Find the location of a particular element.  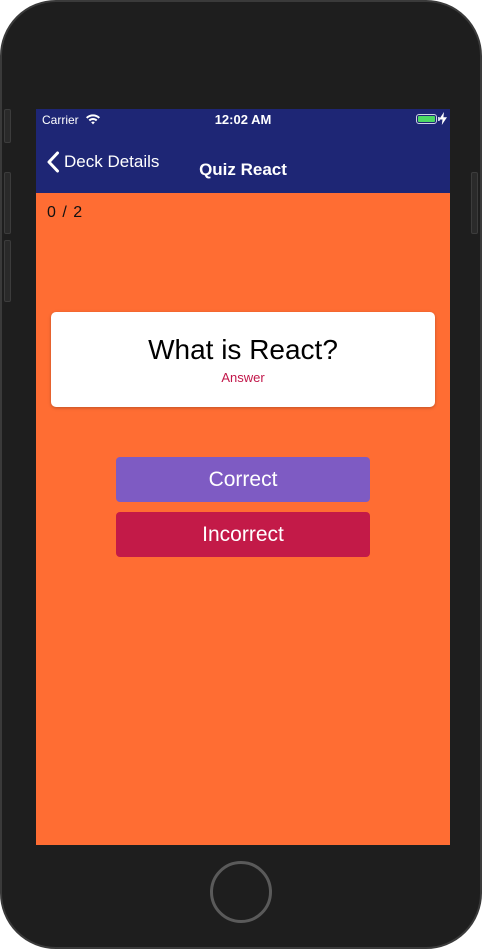

battery-icon is located at coordinates (426, 119).